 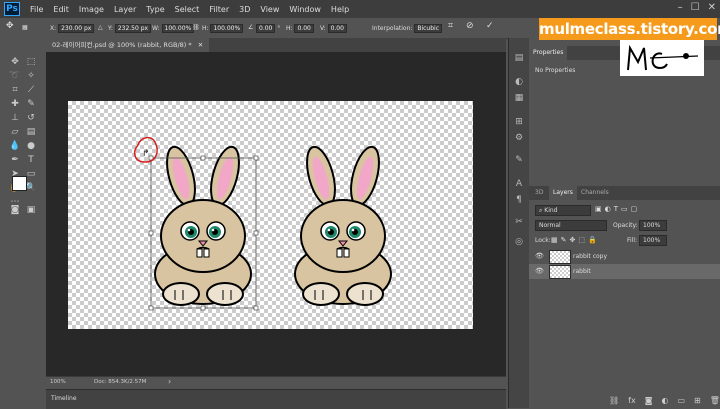 I want to click on adjustment-layer-icon: ◐, so click(x=664, y=400).